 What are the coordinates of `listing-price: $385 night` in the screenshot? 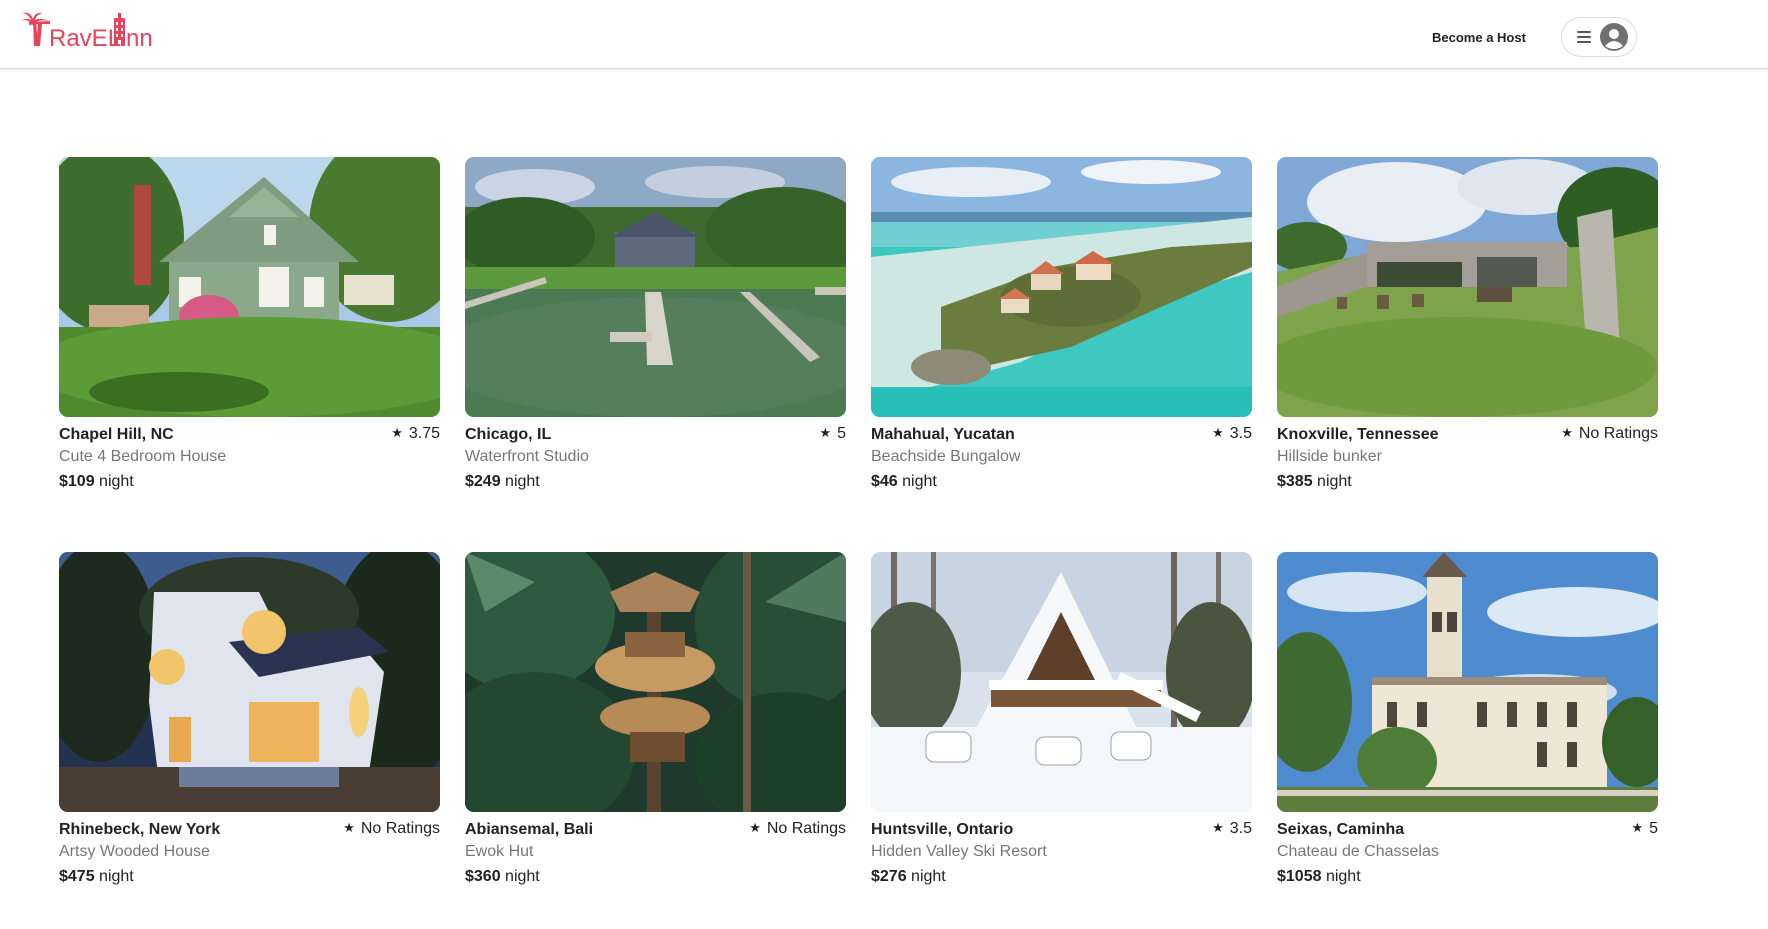 It's located at (1314, 482).